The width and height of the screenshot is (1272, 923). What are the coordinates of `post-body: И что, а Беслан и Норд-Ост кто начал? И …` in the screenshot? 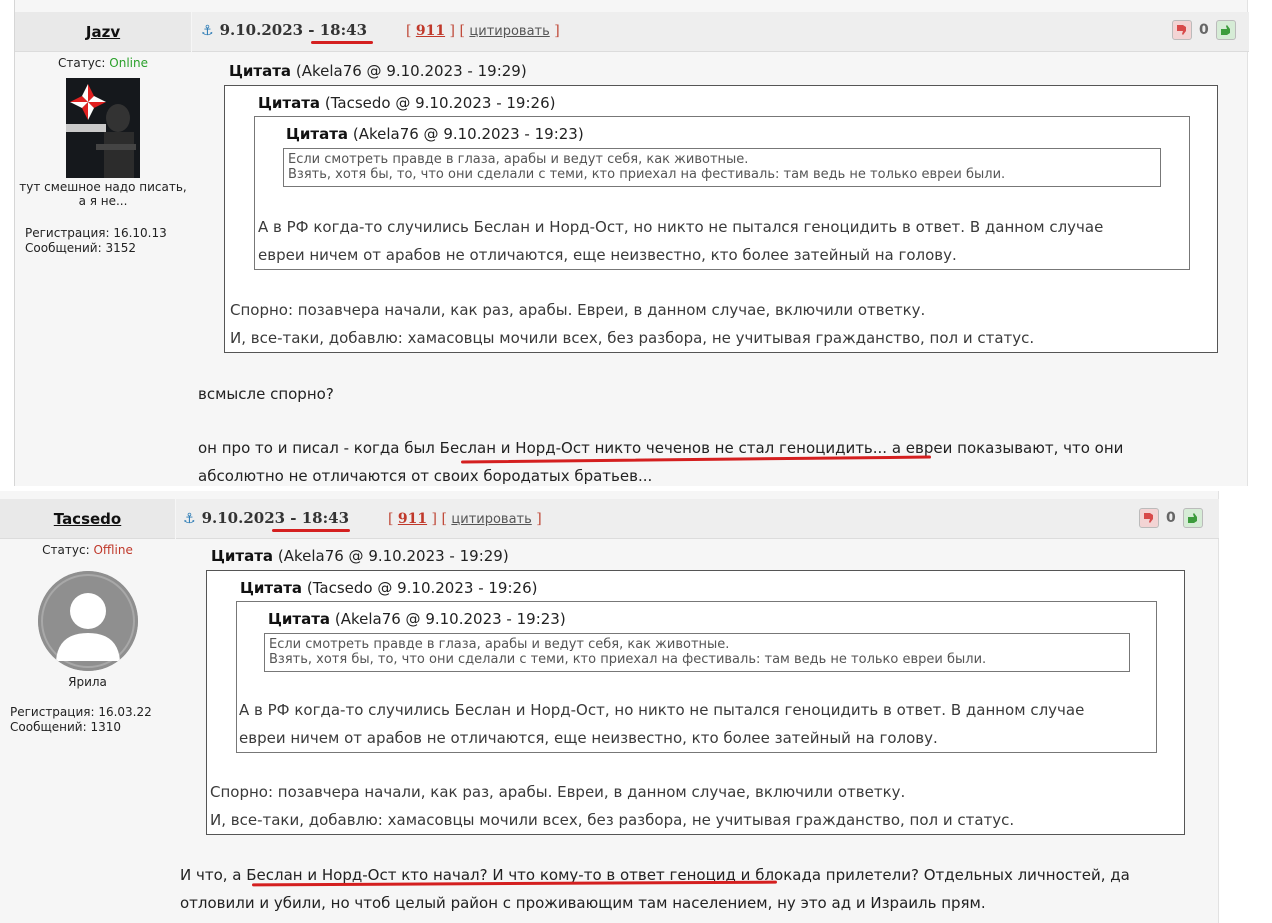 It's located at (655, 889).